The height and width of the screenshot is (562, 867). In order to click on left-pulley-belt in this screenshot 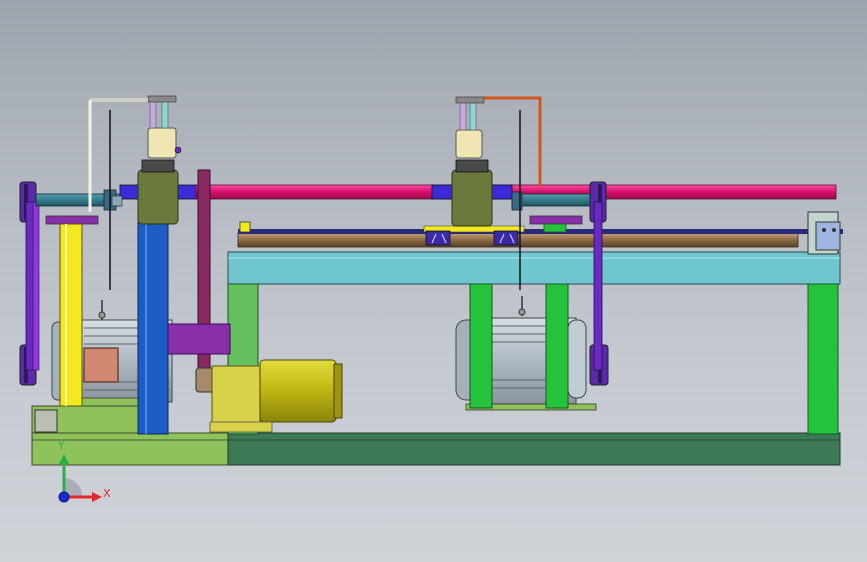, I will do `click(29, 283)`.